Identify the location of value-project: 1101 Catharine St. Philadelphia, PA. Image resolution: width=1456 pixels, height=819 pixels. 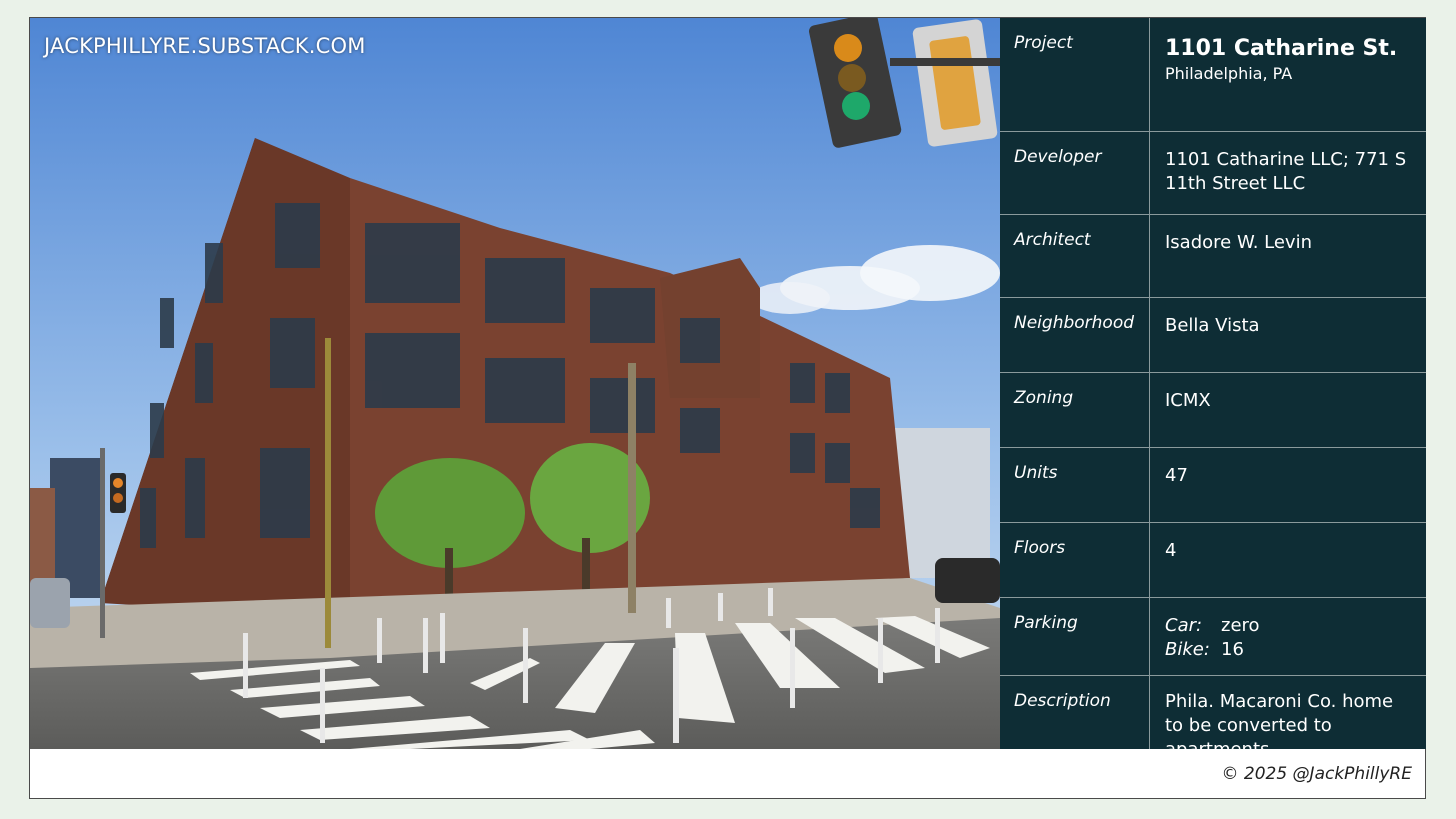
(1290, 51).